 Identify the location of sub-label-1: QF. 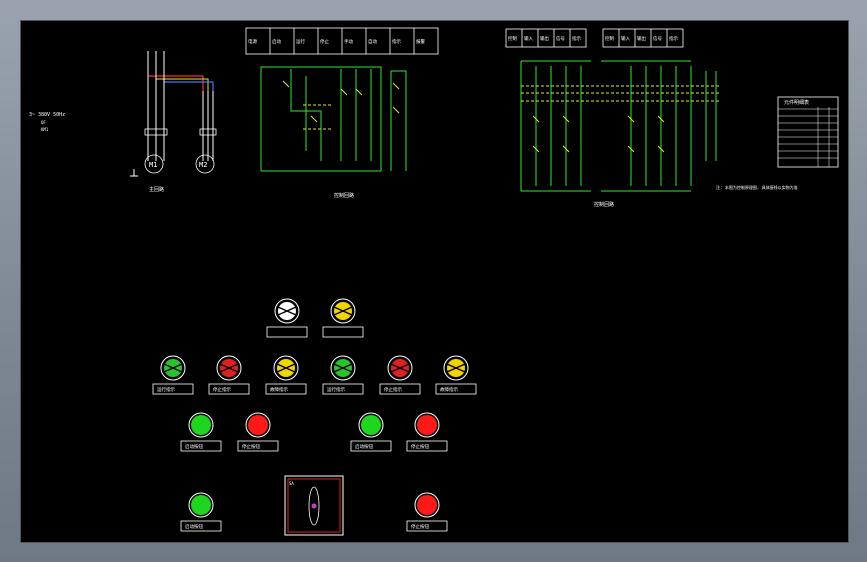
(43, 122).